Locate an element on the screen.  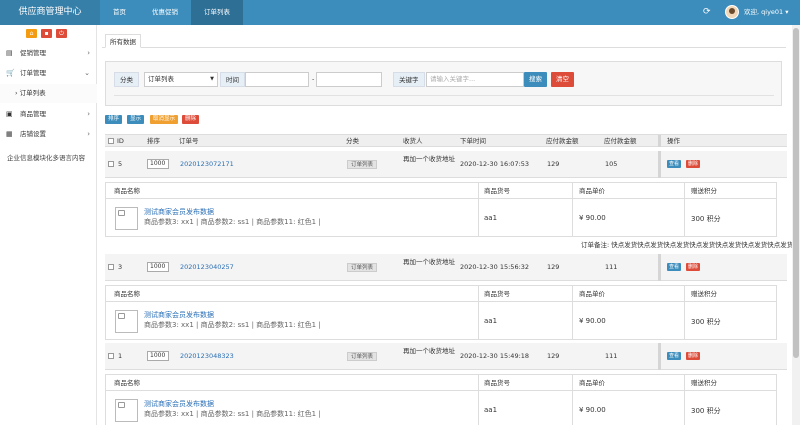
lock-icon: ▪ is located at coordinates (46, 33).